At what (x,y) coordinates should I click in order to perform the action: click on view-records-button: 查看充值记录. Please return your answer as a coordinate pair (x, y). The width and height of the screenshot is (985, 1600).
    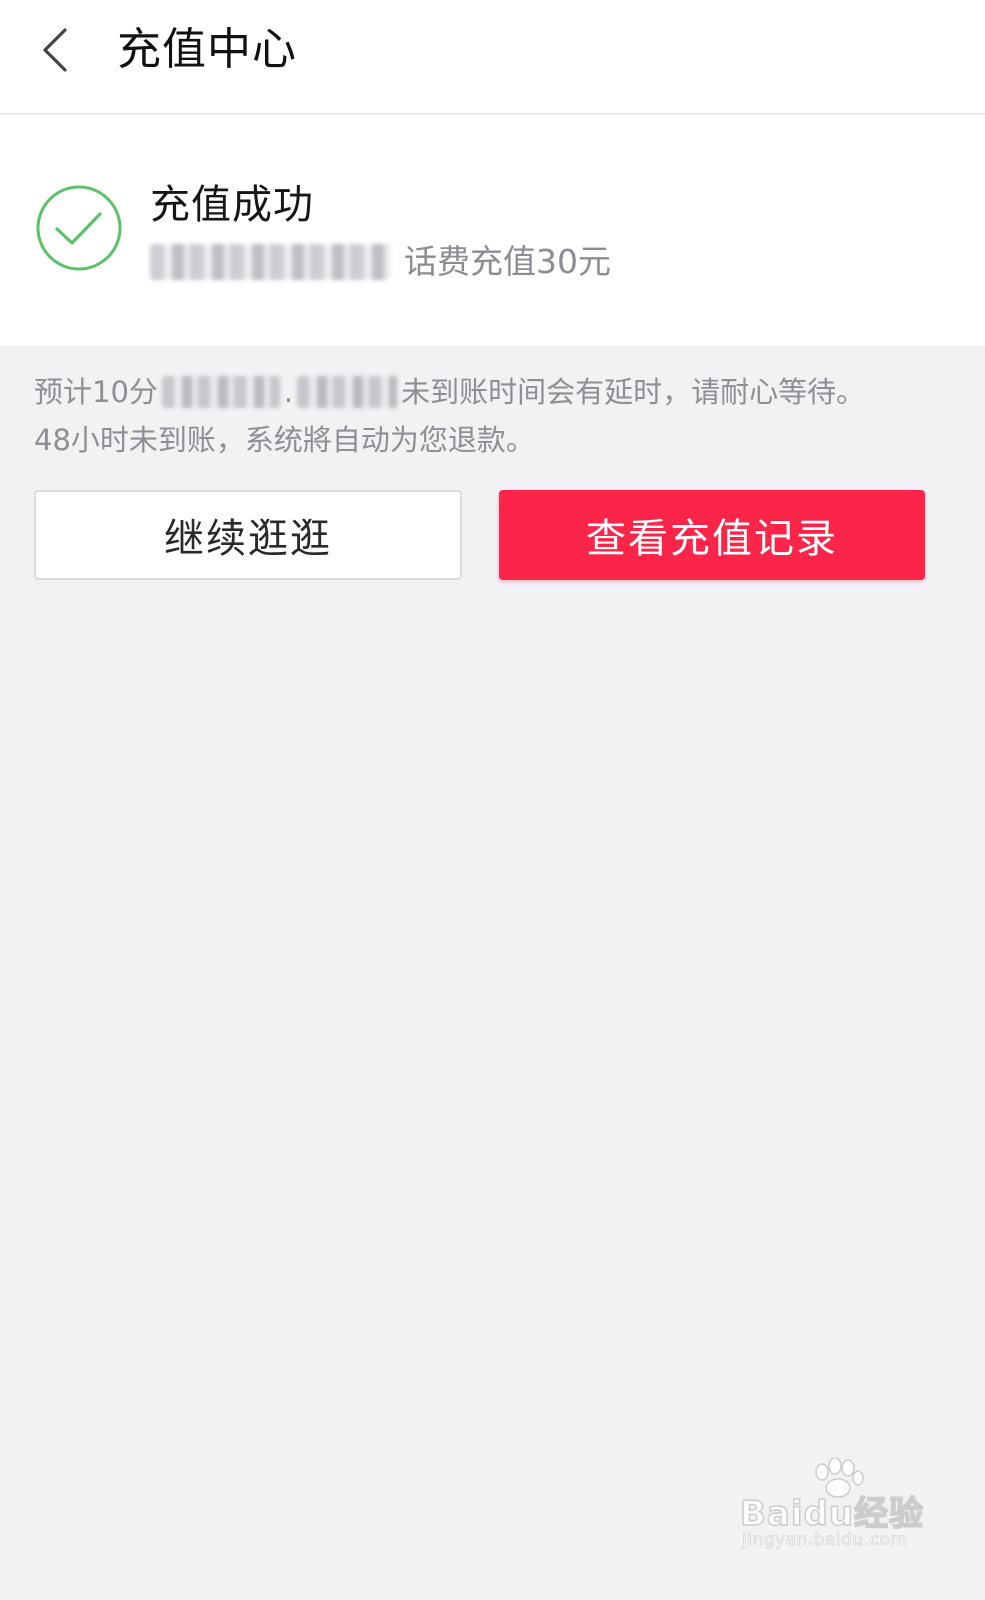
    Looking at the image, I should click on (712, 535).